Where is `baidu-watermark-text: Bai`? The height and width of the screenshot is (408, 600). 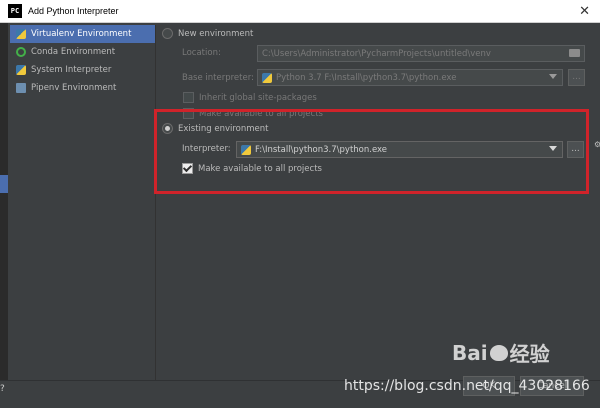 baidu-watermark-text: Bai is located at coordinates (470, 352).